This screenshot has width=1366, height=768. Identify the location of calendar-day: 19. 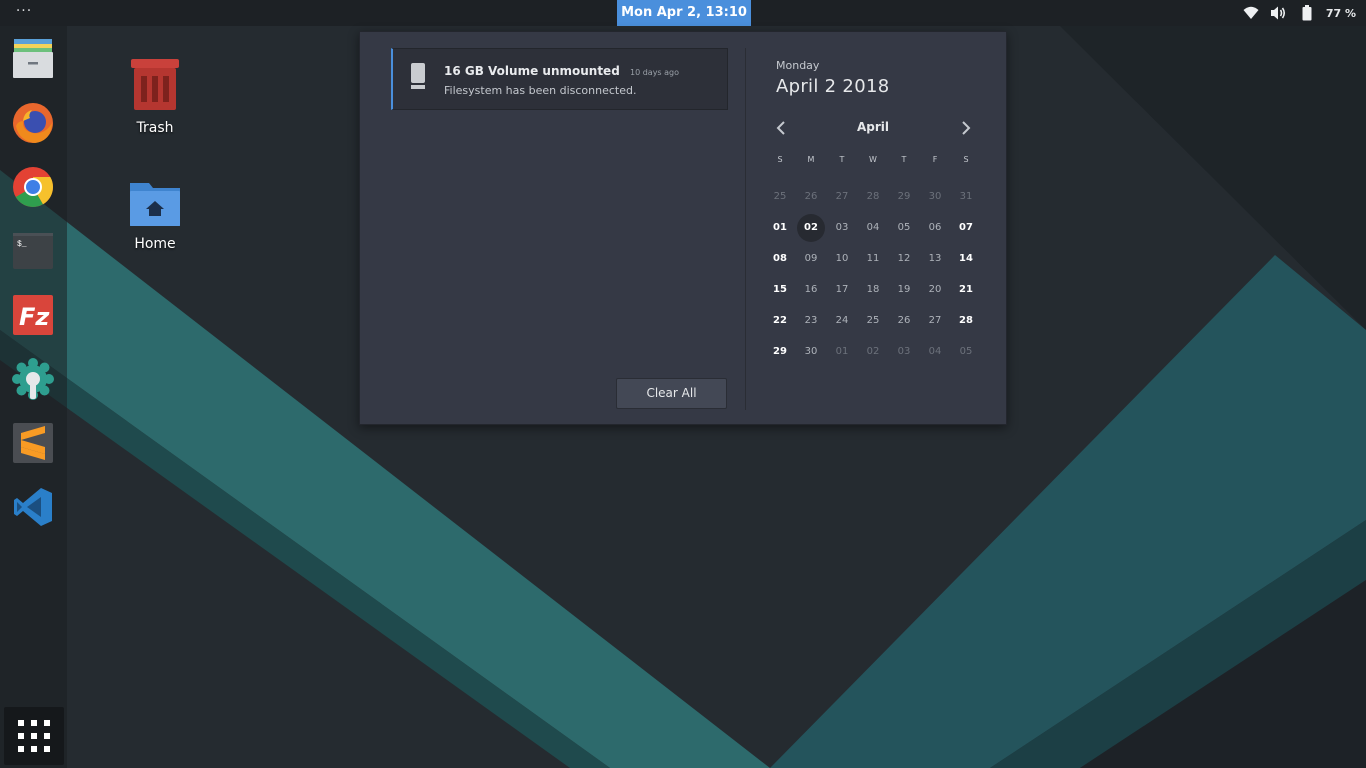
(904, 290).